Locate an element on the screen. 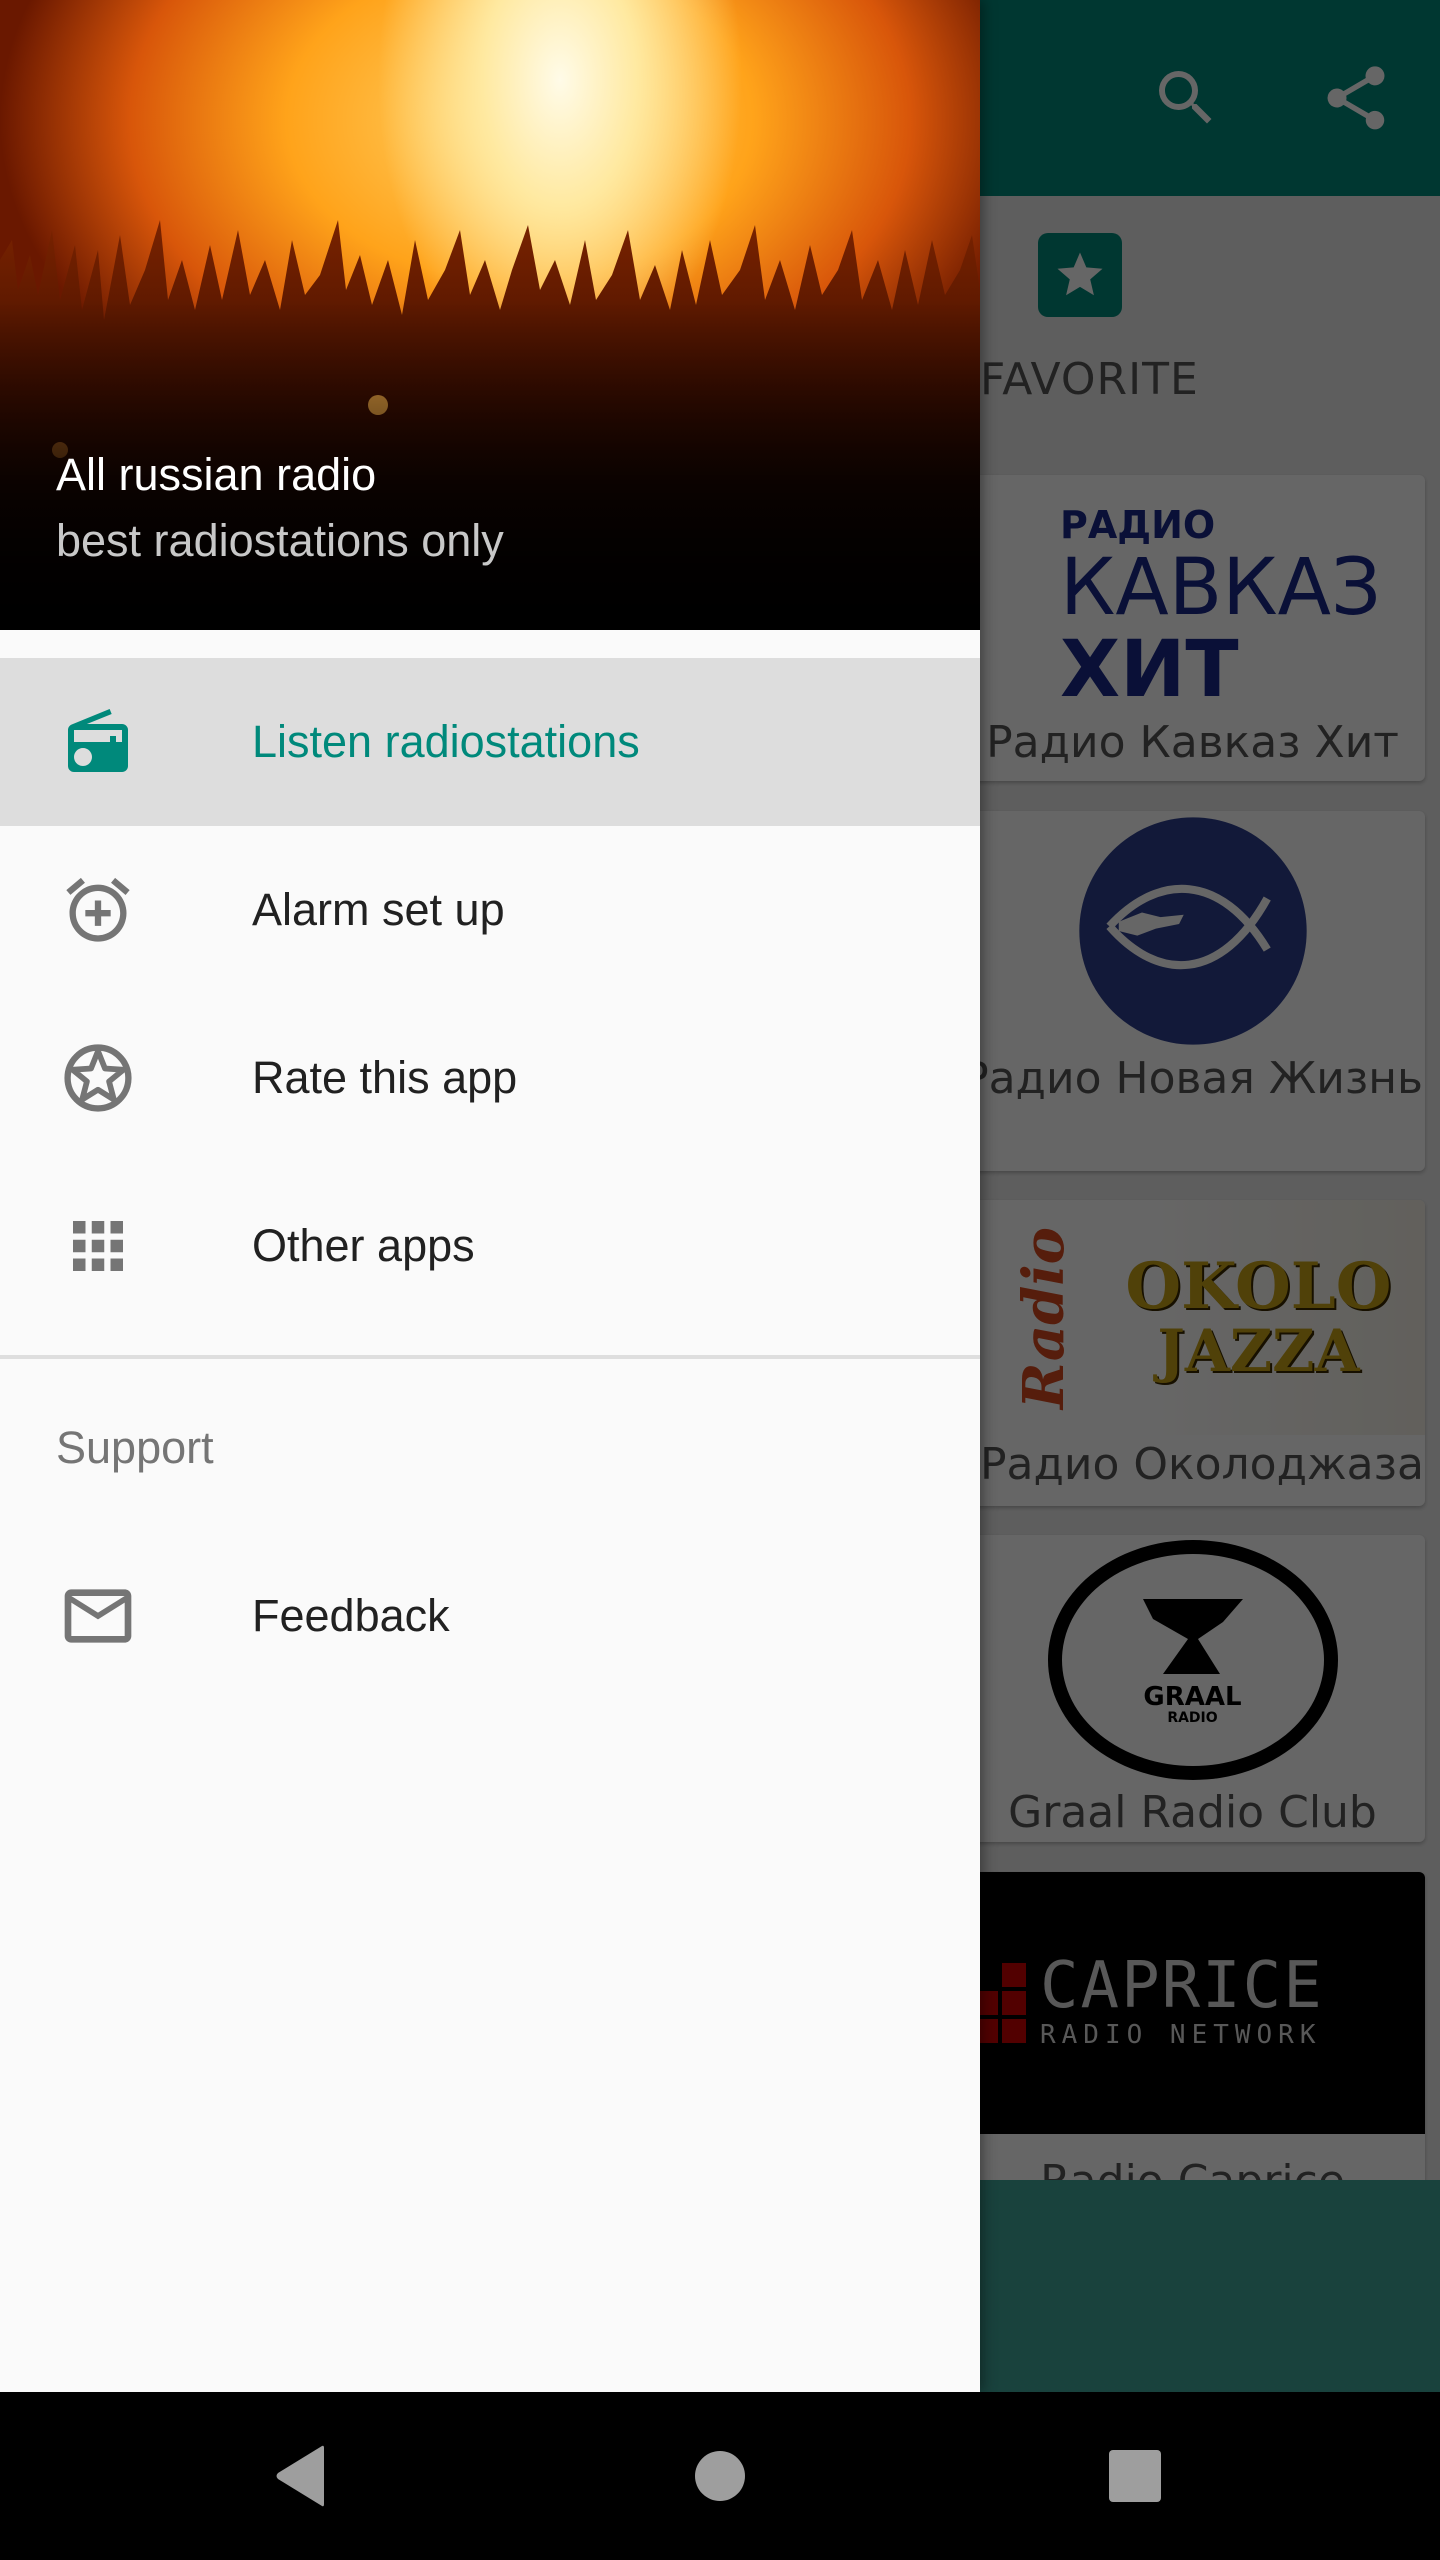 This screenshot has width=1440, height=2560. drawer-divider is located at coordinates (490, 1357).